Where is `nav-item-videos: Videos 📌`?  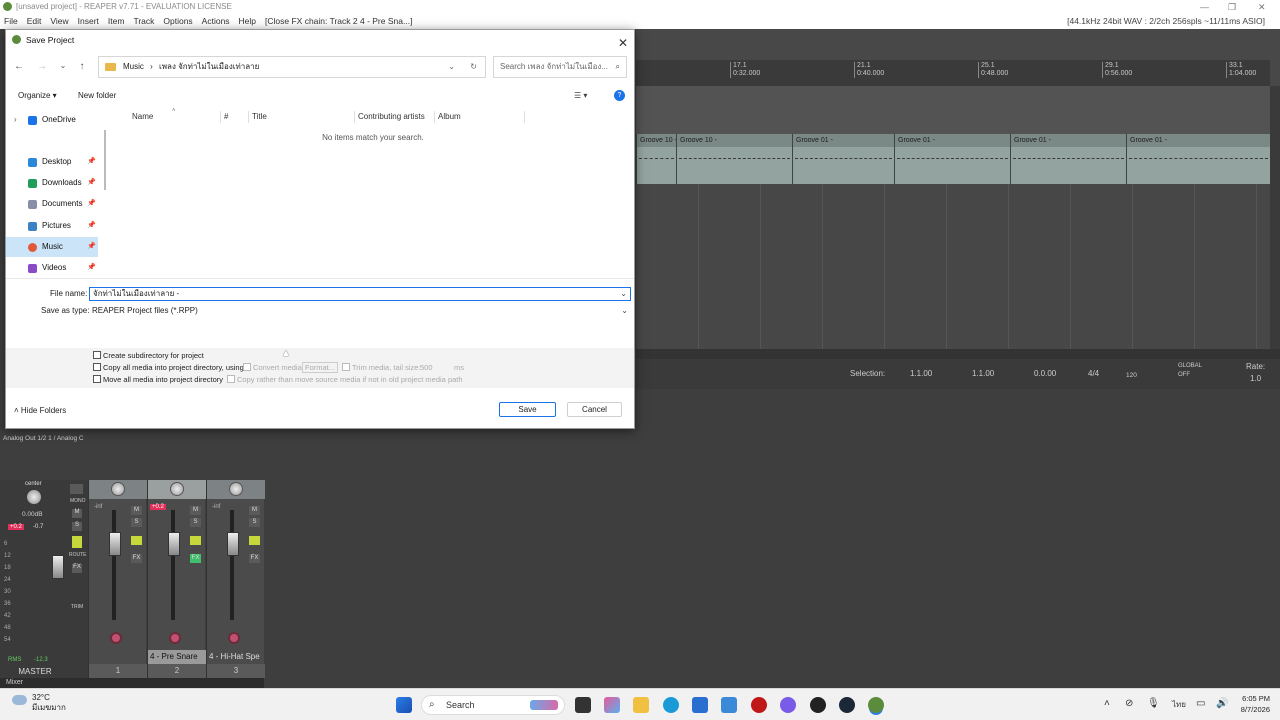
nav-item-videos: Videos 📌 is located at coordinates (52, 268).